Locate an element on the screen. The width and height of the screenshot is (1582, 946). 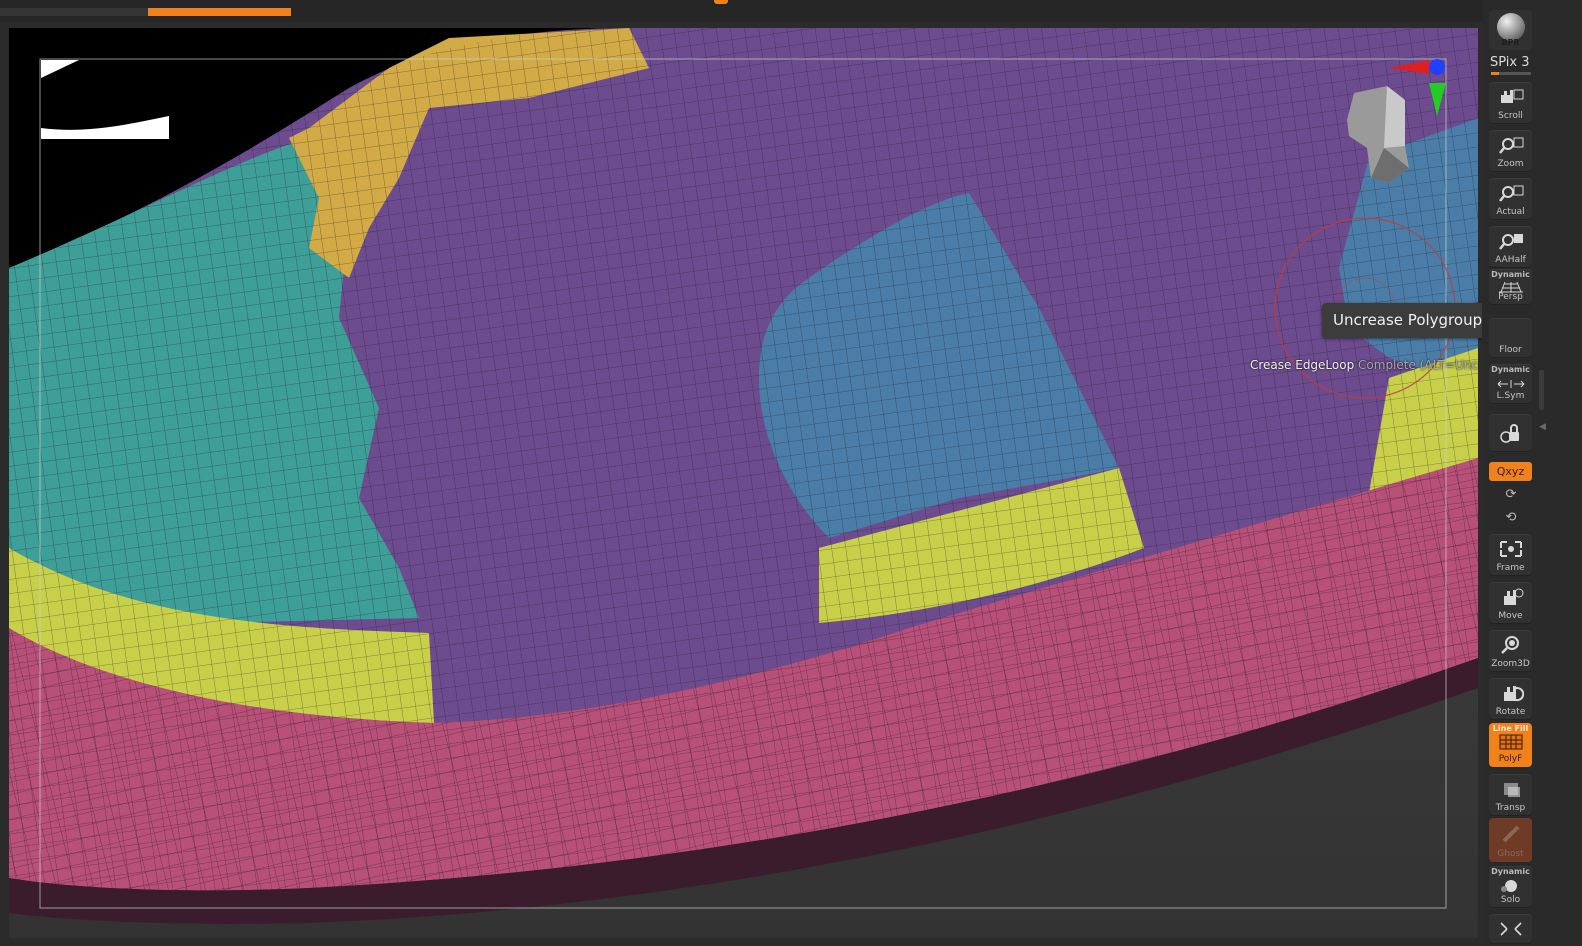
solo-label: Solo is located at coordinates (1510, 900).